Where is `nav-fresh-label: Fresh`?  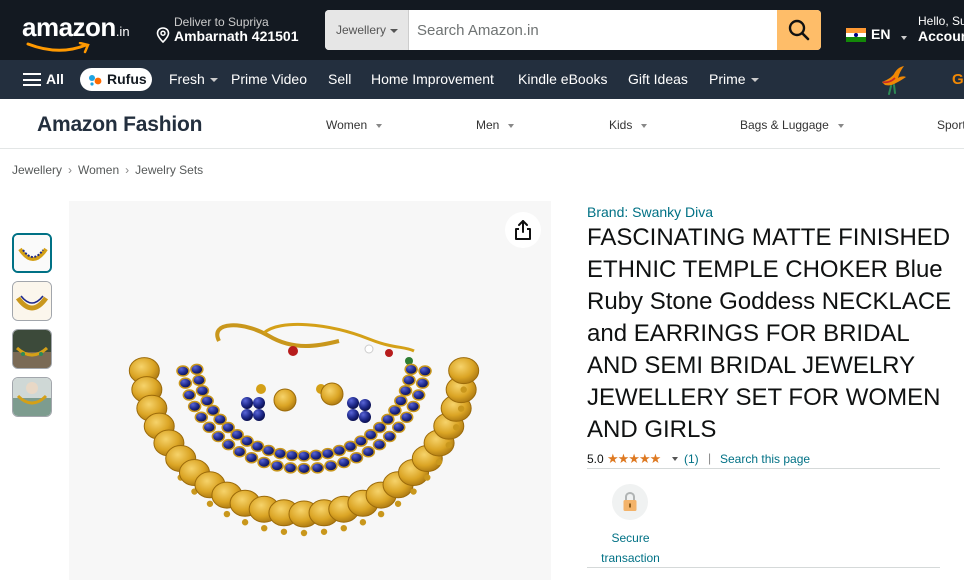
nav-fresh-label: Fresh is located at coordinates (187, 79).